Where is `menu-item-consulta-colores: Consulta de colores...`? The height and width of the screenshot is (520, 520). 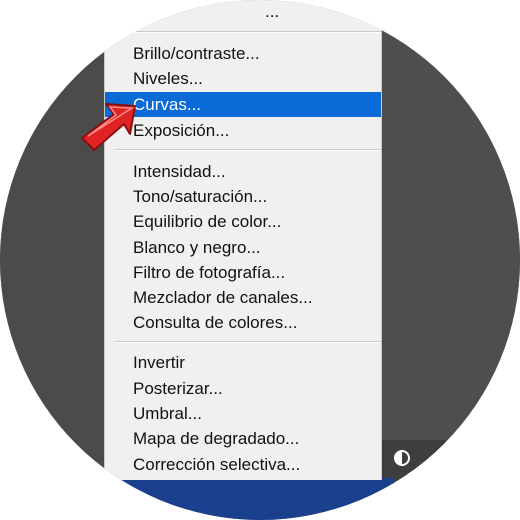
menu-item-consulta-colores: Consulta de colores... is located at coordinates (243, 322).